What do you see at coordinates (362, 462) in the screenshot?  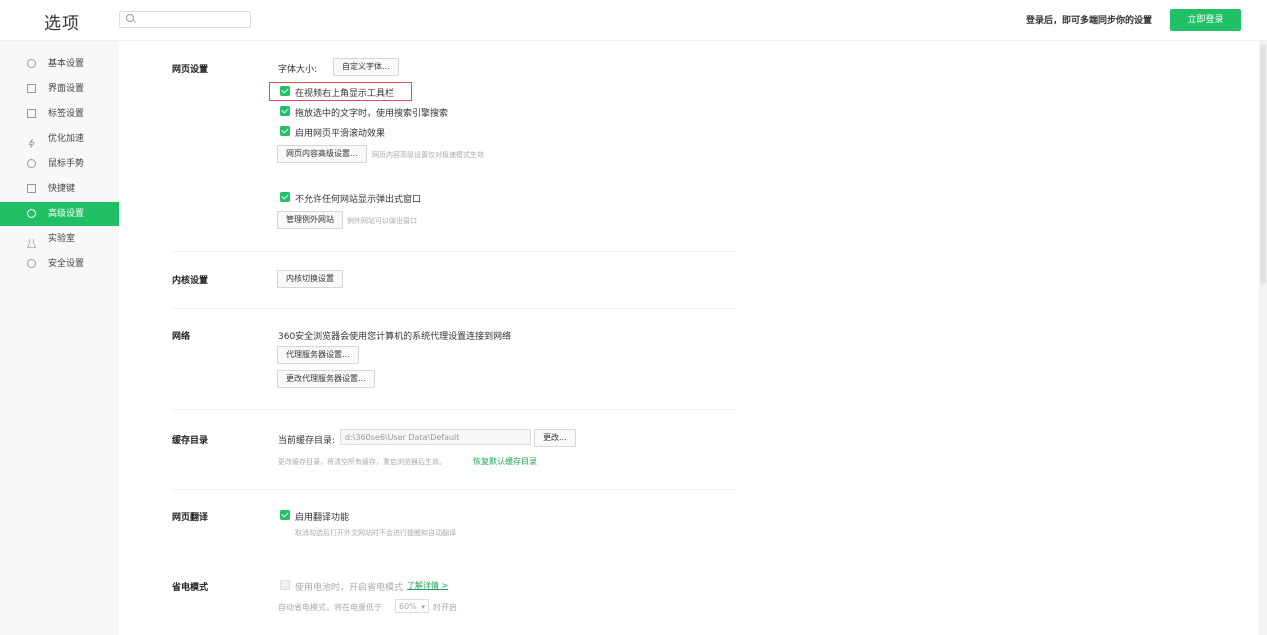 I see `cache-hint: 更改缓存目录，将清空所有缓存，重启浏览器后生效。` at bounding box center [362, 462].